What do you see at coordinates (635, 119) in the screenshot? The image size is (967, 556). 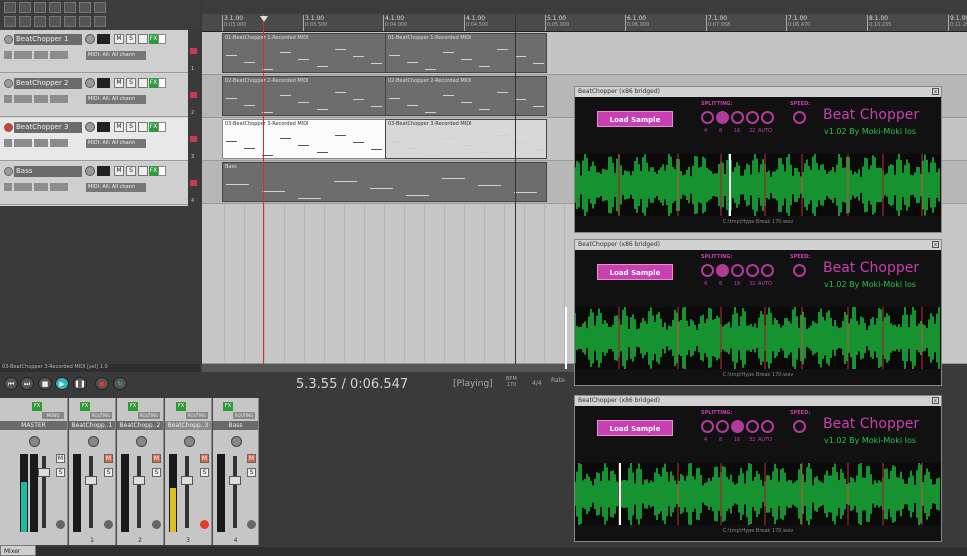 I see `load-sample-button: Load Sample` at bounding box center [635, 119].